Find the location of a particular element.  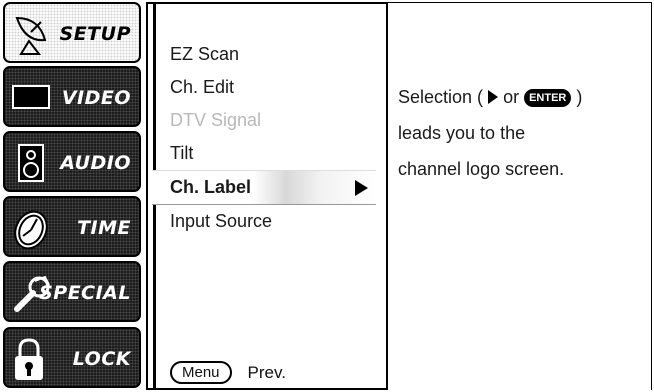

tv-screen-icon is located at coordinates (31, 97).